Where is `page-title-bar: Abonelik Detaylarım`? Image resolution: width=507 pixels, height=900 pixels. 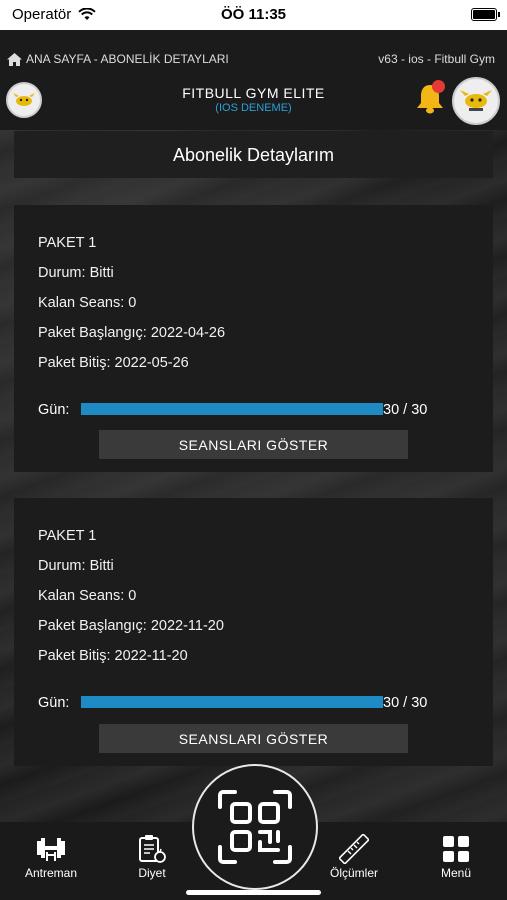 page-title-bar: Abonelik Detaylarım is located at coordinates (253, 154).